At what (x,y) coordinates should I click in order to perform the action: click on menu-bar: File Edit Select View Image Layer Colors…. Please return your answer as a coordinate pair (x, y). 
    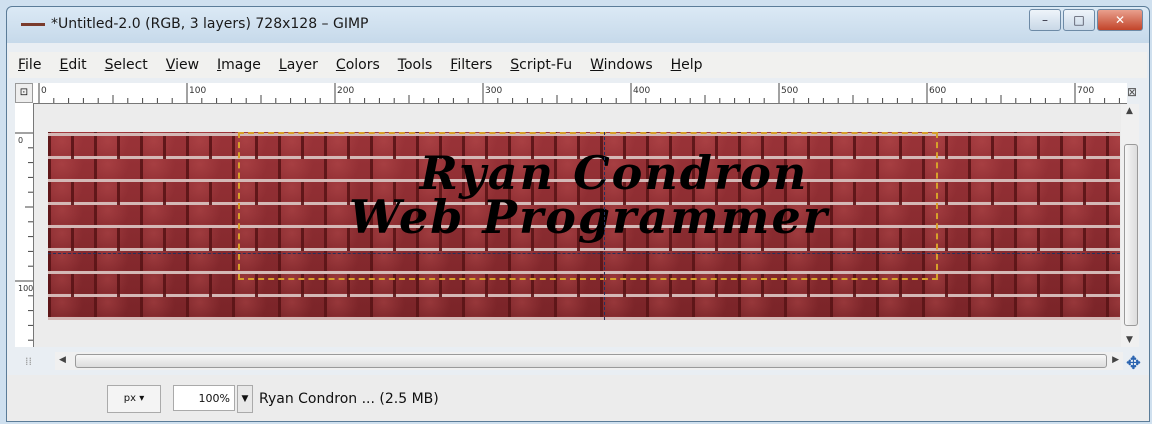
    Looking at the image, I should click on (578, 65).